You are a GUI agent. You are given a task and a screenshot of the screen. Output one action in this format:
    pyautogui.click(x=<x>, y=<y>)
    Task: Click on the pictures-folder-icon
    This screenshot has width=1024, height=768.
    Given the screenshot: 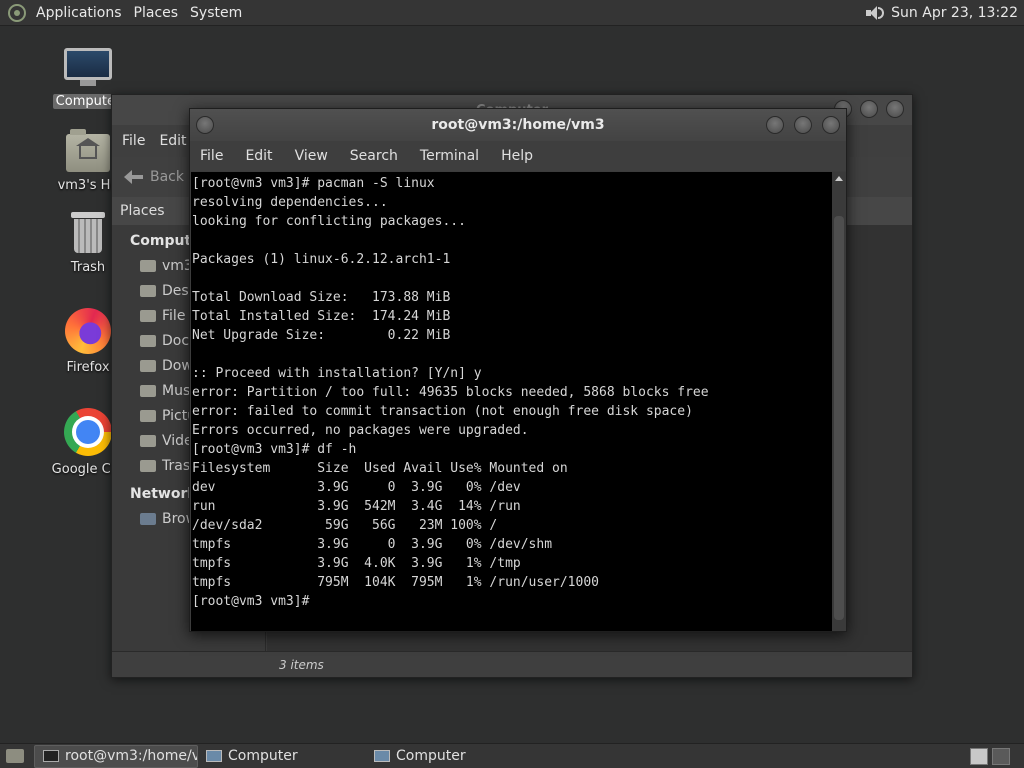 What is the action you would take?
    pyautogui.click(x=148, y=415)
    